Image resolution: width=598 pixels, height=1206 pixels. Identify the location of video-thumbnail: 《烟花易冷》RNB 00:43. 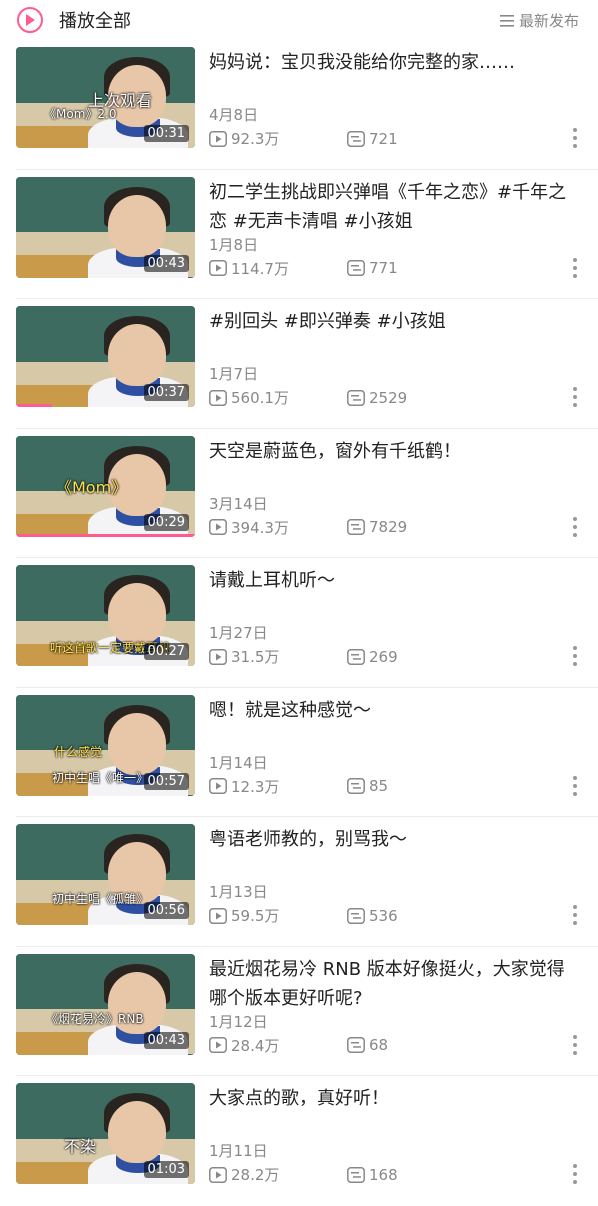
(105, 1004).